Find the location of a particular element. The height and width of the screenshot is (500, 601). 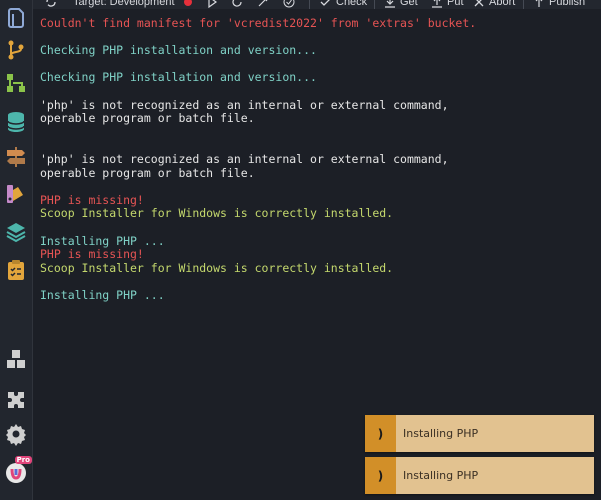

get-button: Get is located at coordinates (401, 4).